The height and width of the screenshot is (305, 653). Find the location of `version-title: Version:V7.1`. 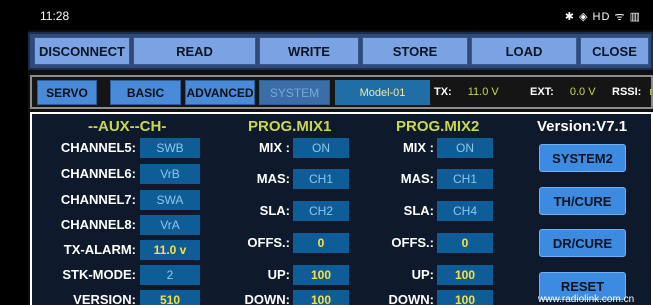

version-title: Version:V7.1 is located at coordinates (582, 126).